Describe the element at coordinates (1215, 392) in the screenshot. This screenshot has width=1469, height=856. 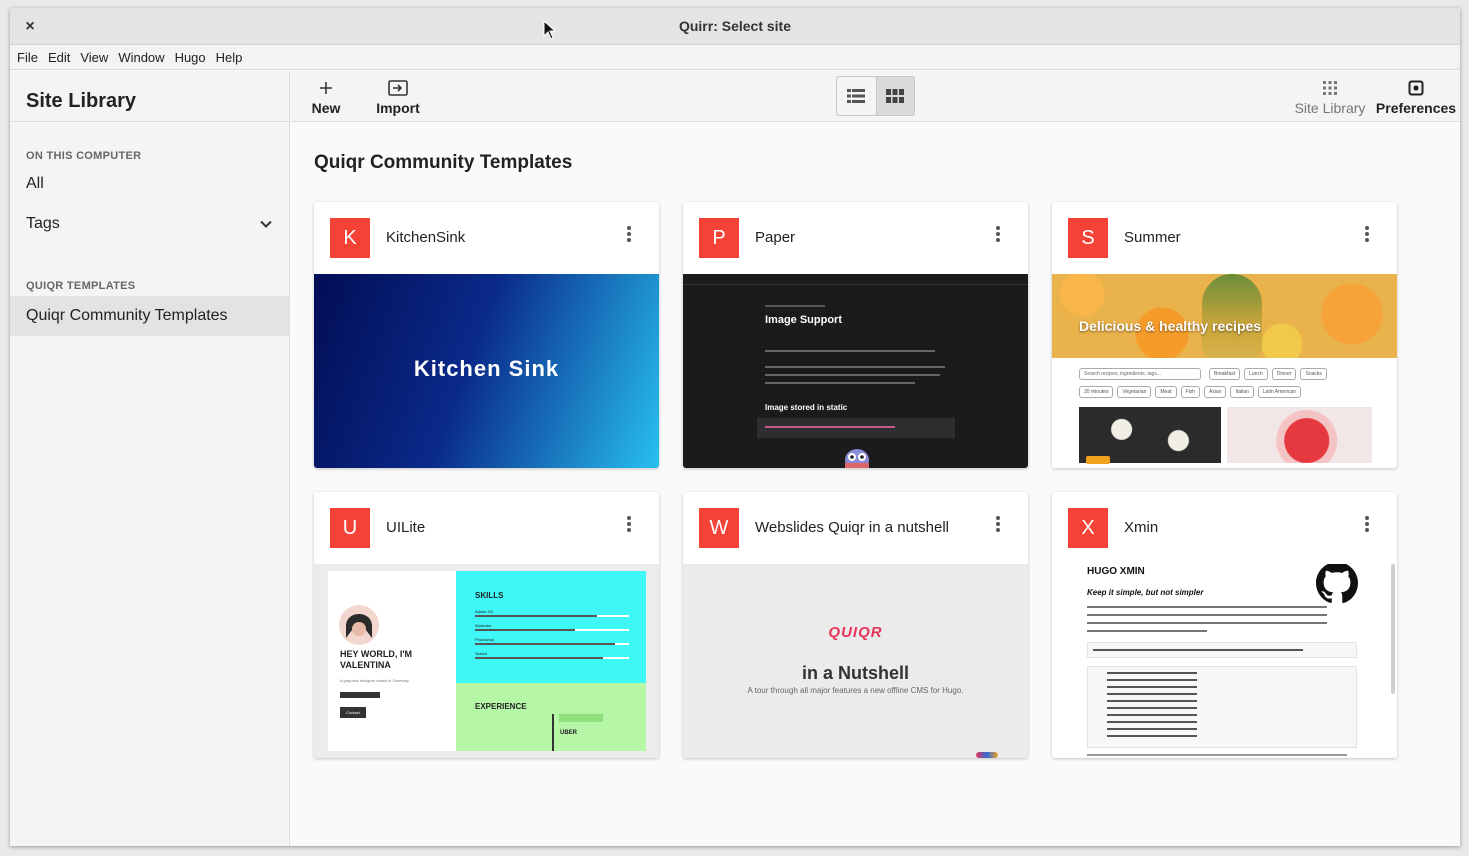
I see `preview-tag: Asian` at that location.